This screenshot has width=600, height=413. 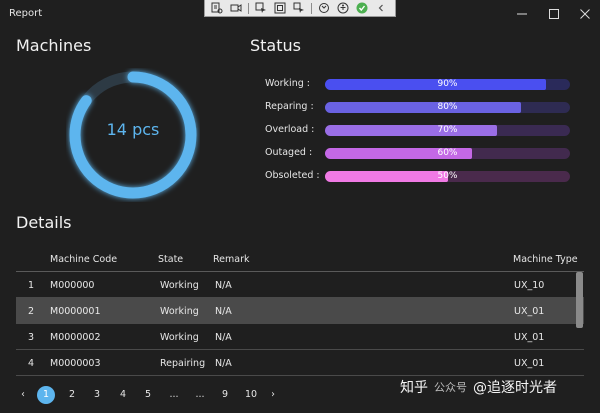 What do you see at coordinates (46, 395) in the screenshot?
I see `pager-page-1: 1` at bounding box center [46, 395].